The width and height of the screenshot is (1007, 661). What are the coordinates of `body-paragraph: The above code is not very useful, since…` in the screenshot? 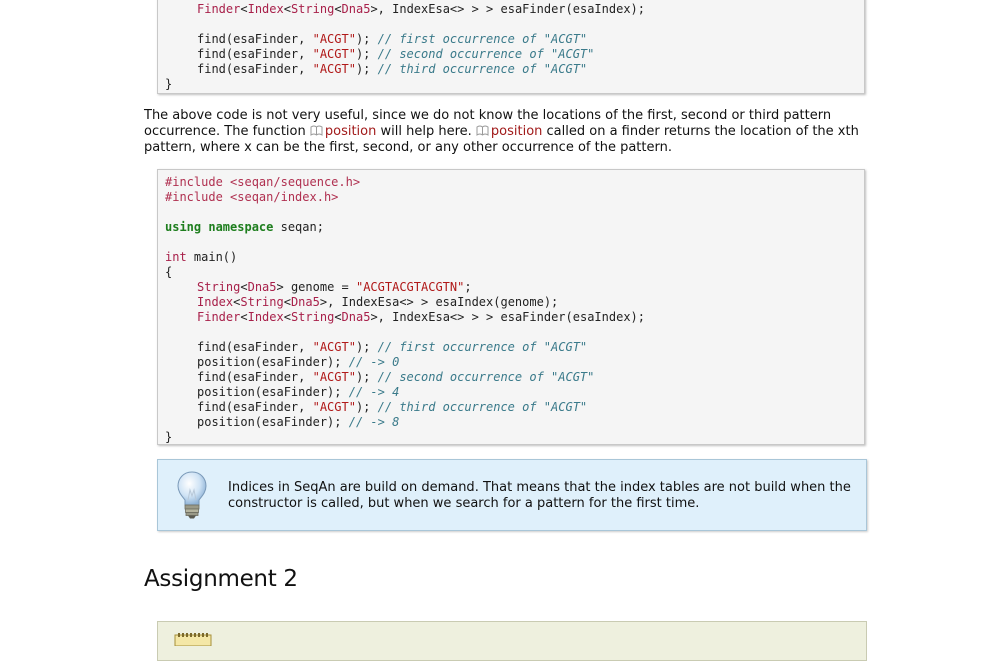 It's located at (501, 131).